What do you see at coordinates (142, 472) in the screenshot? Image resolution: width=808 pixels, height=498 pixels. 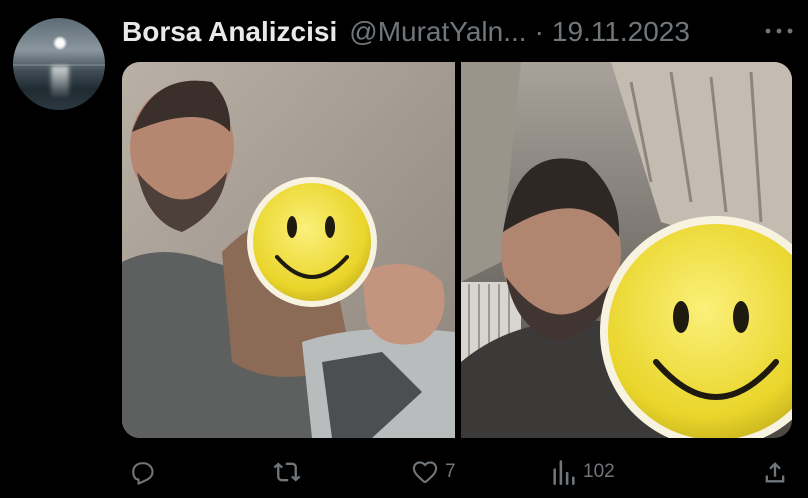 I see `reply-icon` at bounding box center [142, 472].